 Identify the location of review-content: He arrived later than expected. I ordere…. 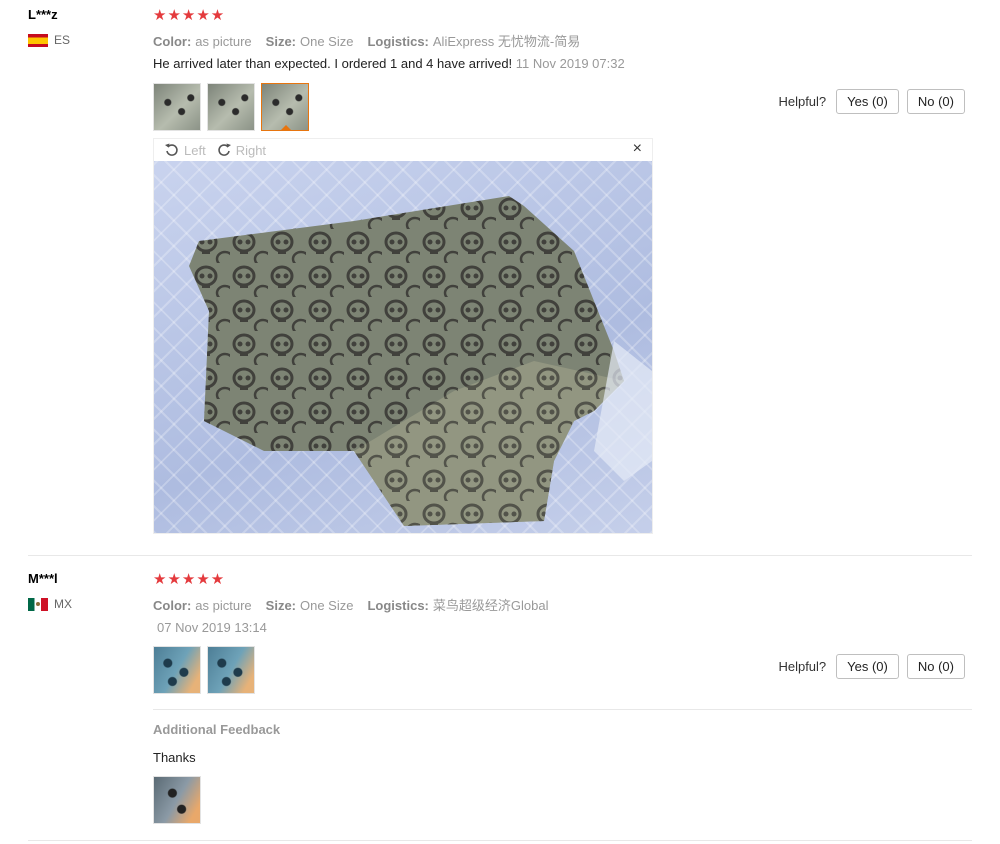
(389, 63).